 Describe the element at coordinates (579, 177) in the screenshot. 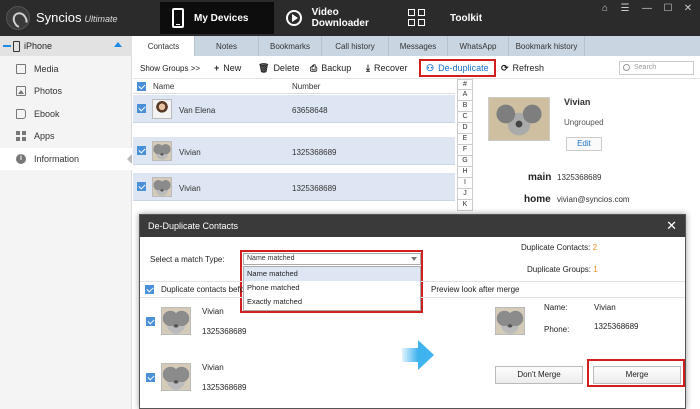

I see `main-value: 1325368689` at that location.